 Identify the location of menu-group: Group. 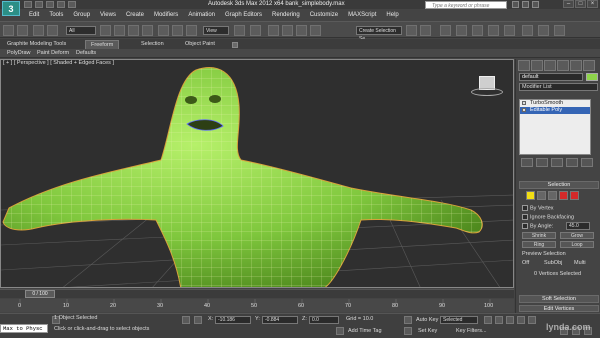
(81, 15).